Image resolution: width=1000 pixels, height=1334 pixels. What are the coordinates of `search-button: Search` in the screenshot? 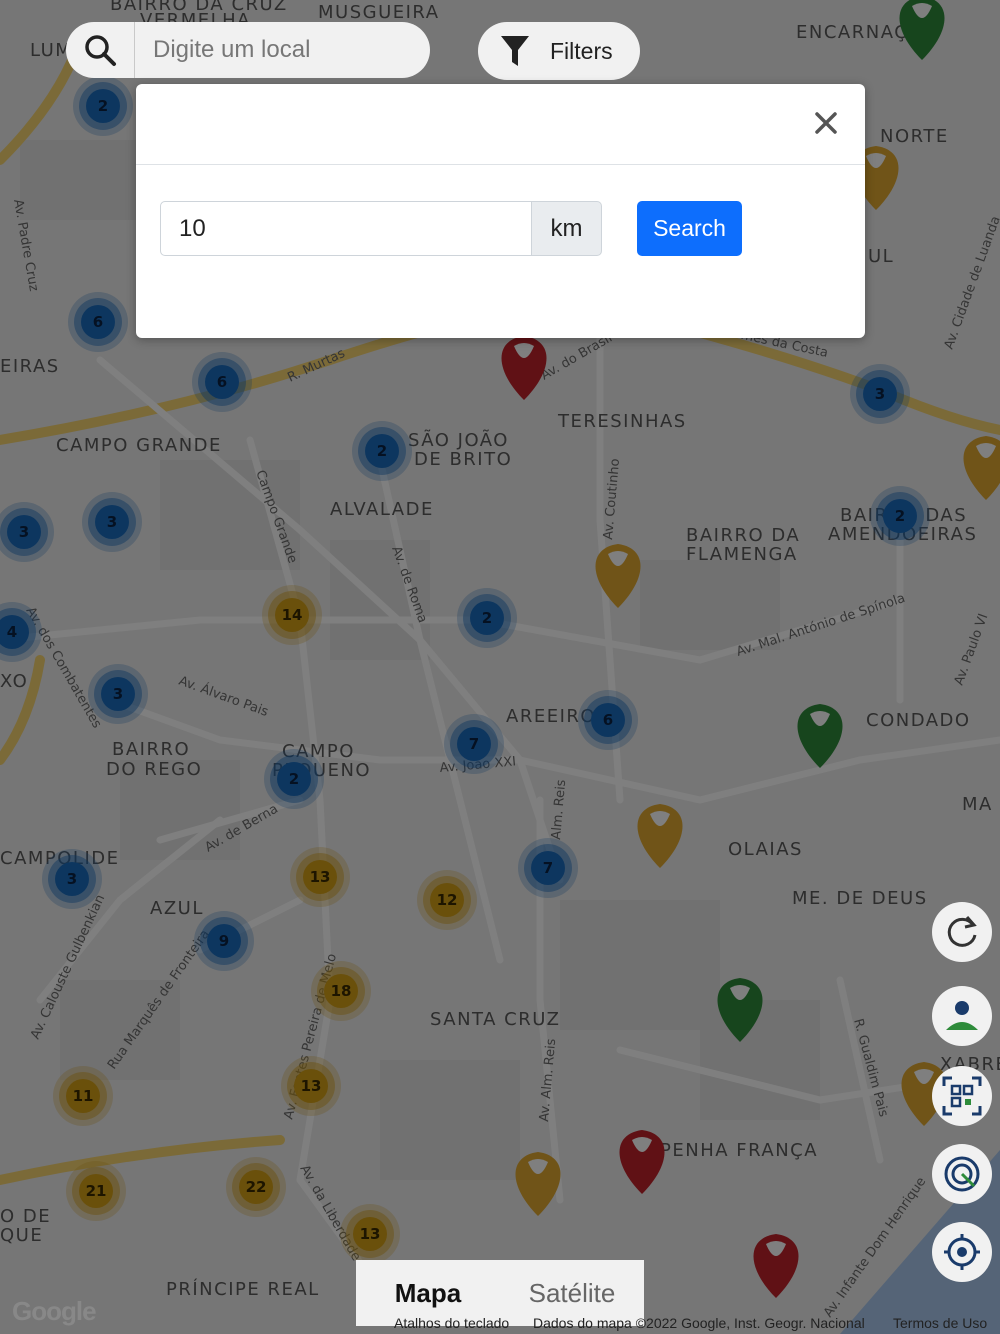 It's located at (689, 228).